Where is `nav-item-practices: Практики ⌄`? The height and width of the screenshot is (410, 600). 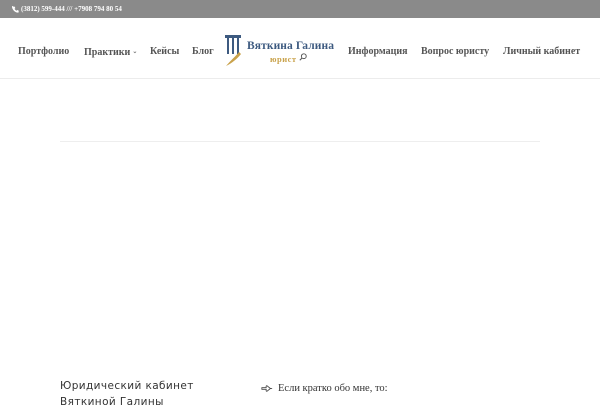
nav-item-practices: Практики ⌄ is located at coordinates (110, 52).